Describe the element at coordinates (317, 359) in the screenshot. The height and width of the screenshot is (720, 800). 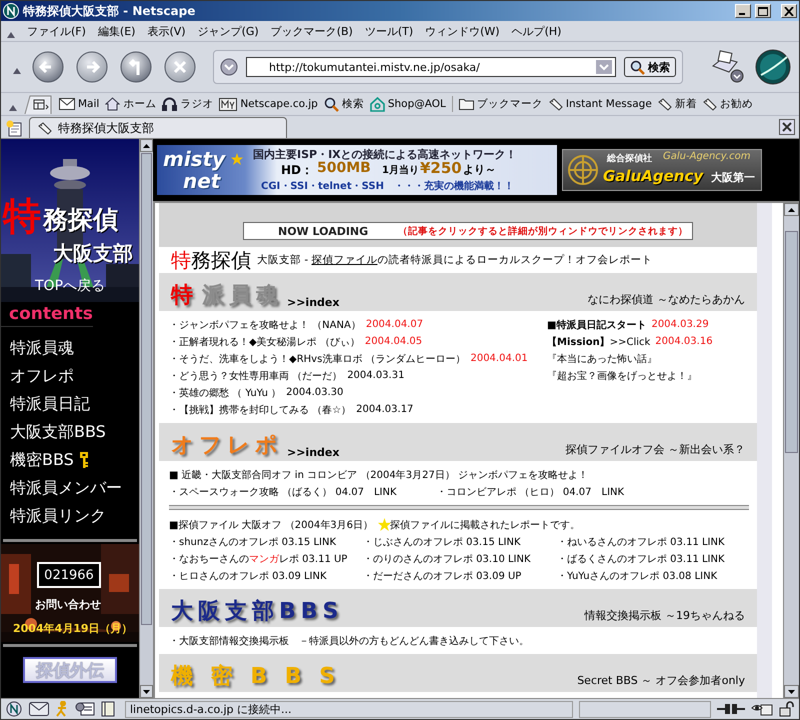
I see `article-link: ・そうだ、洗車をしよう！◆RHvs洗車ロボ （ランダムヒーロー）` at that location.